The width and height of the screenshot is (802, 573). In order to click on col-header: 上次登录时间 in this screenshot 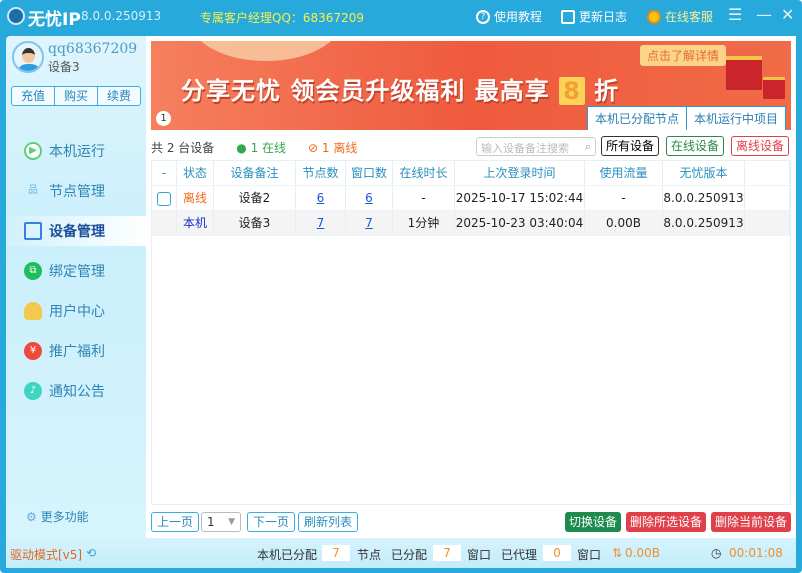, I will do `click(520, 173)`.